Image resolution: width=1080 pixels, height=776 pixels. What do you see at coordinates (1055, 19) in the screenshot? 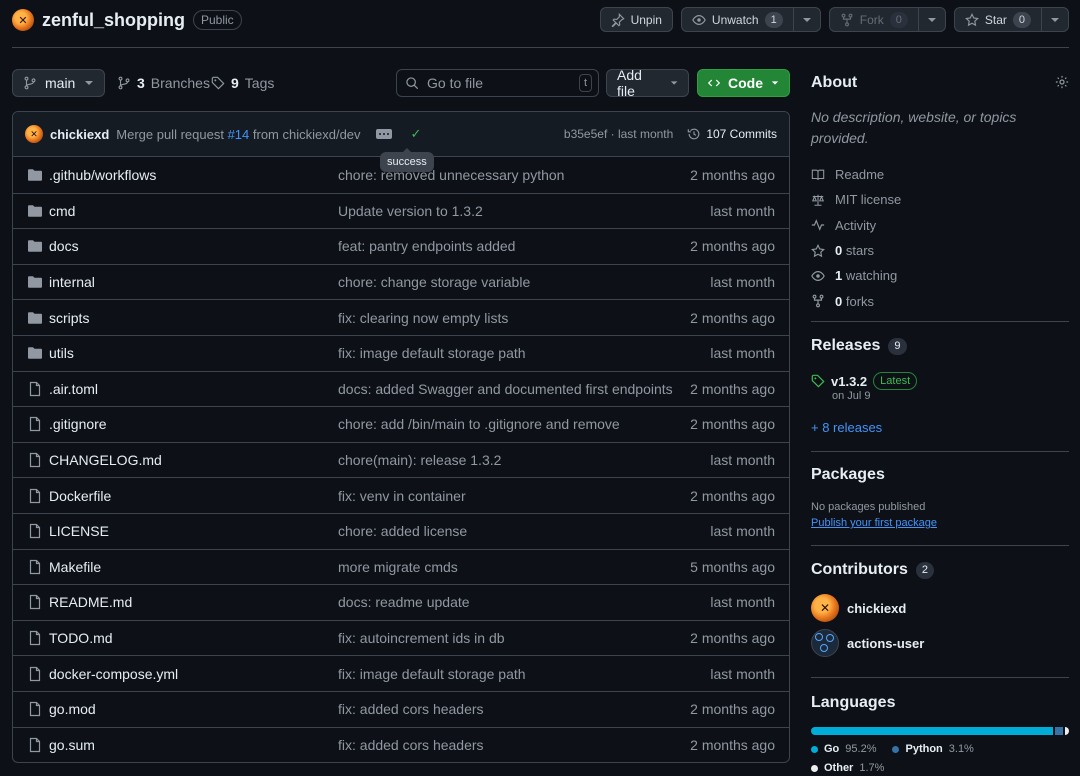
I see `star-dropdown-button` at bounding box center [1055, 19].